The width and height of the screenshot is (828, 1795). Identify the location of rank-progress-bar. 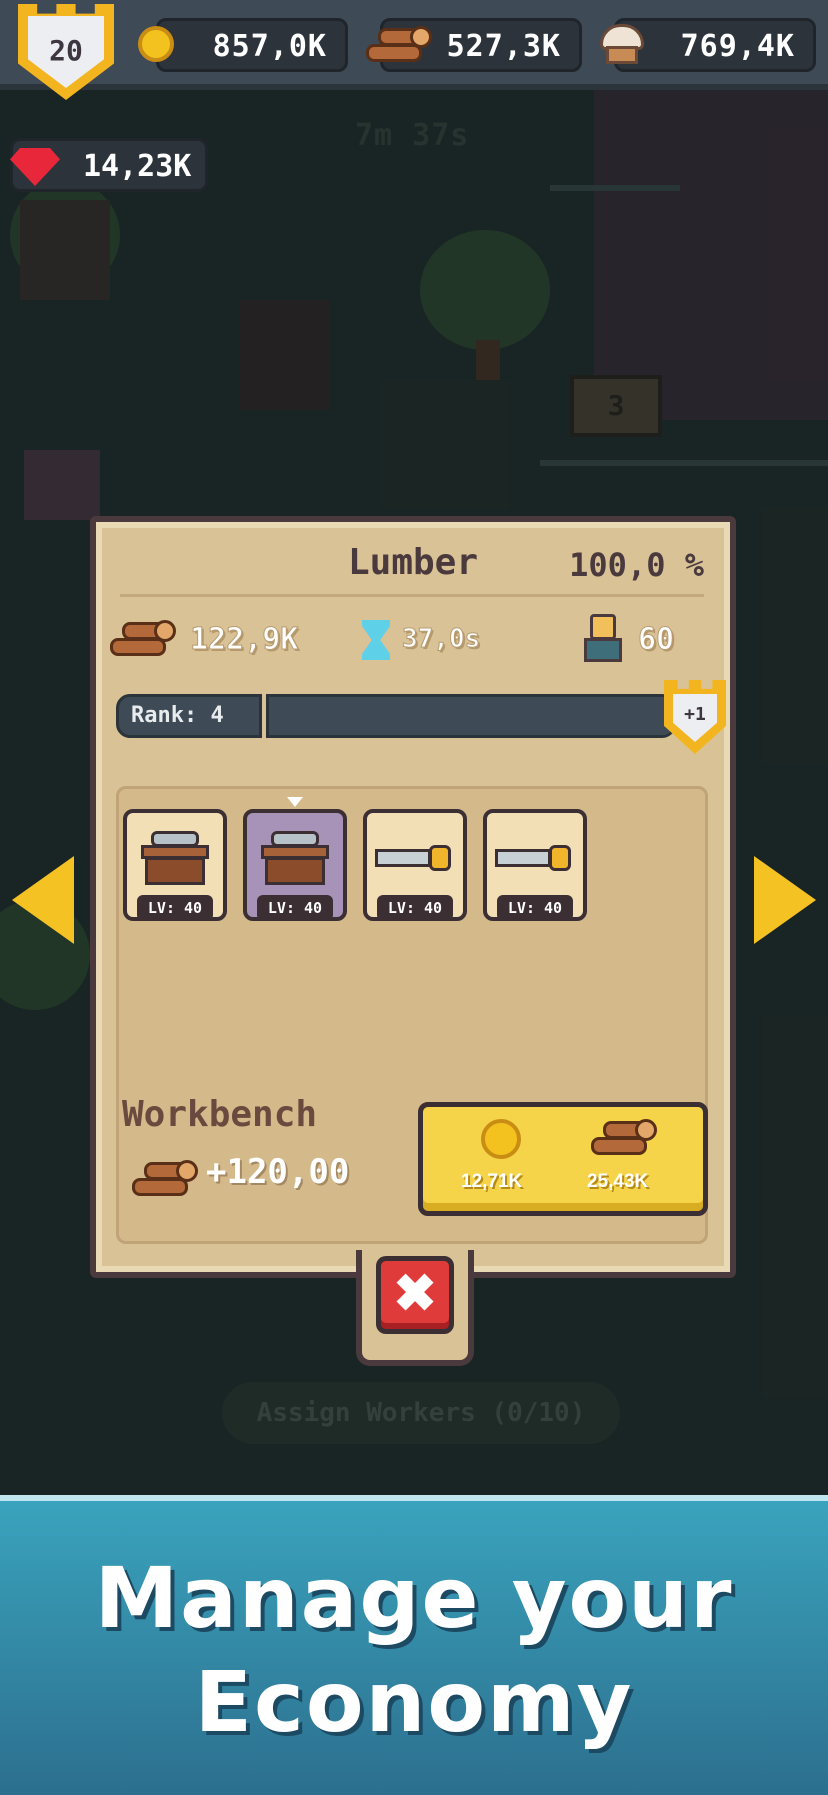
(471, 716).